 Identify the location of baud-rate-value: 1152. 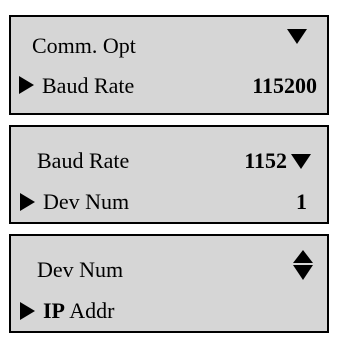
(265, 160).